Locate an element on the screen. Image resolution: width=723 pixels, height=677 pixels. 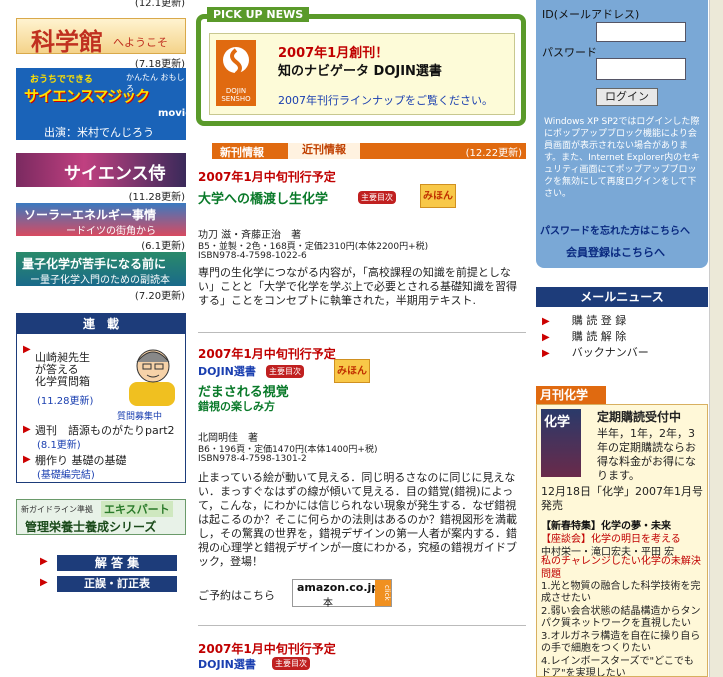
news-tabs: 新刊情報 近刊情報 (12.22更新) is located at coordinates (369, 151).